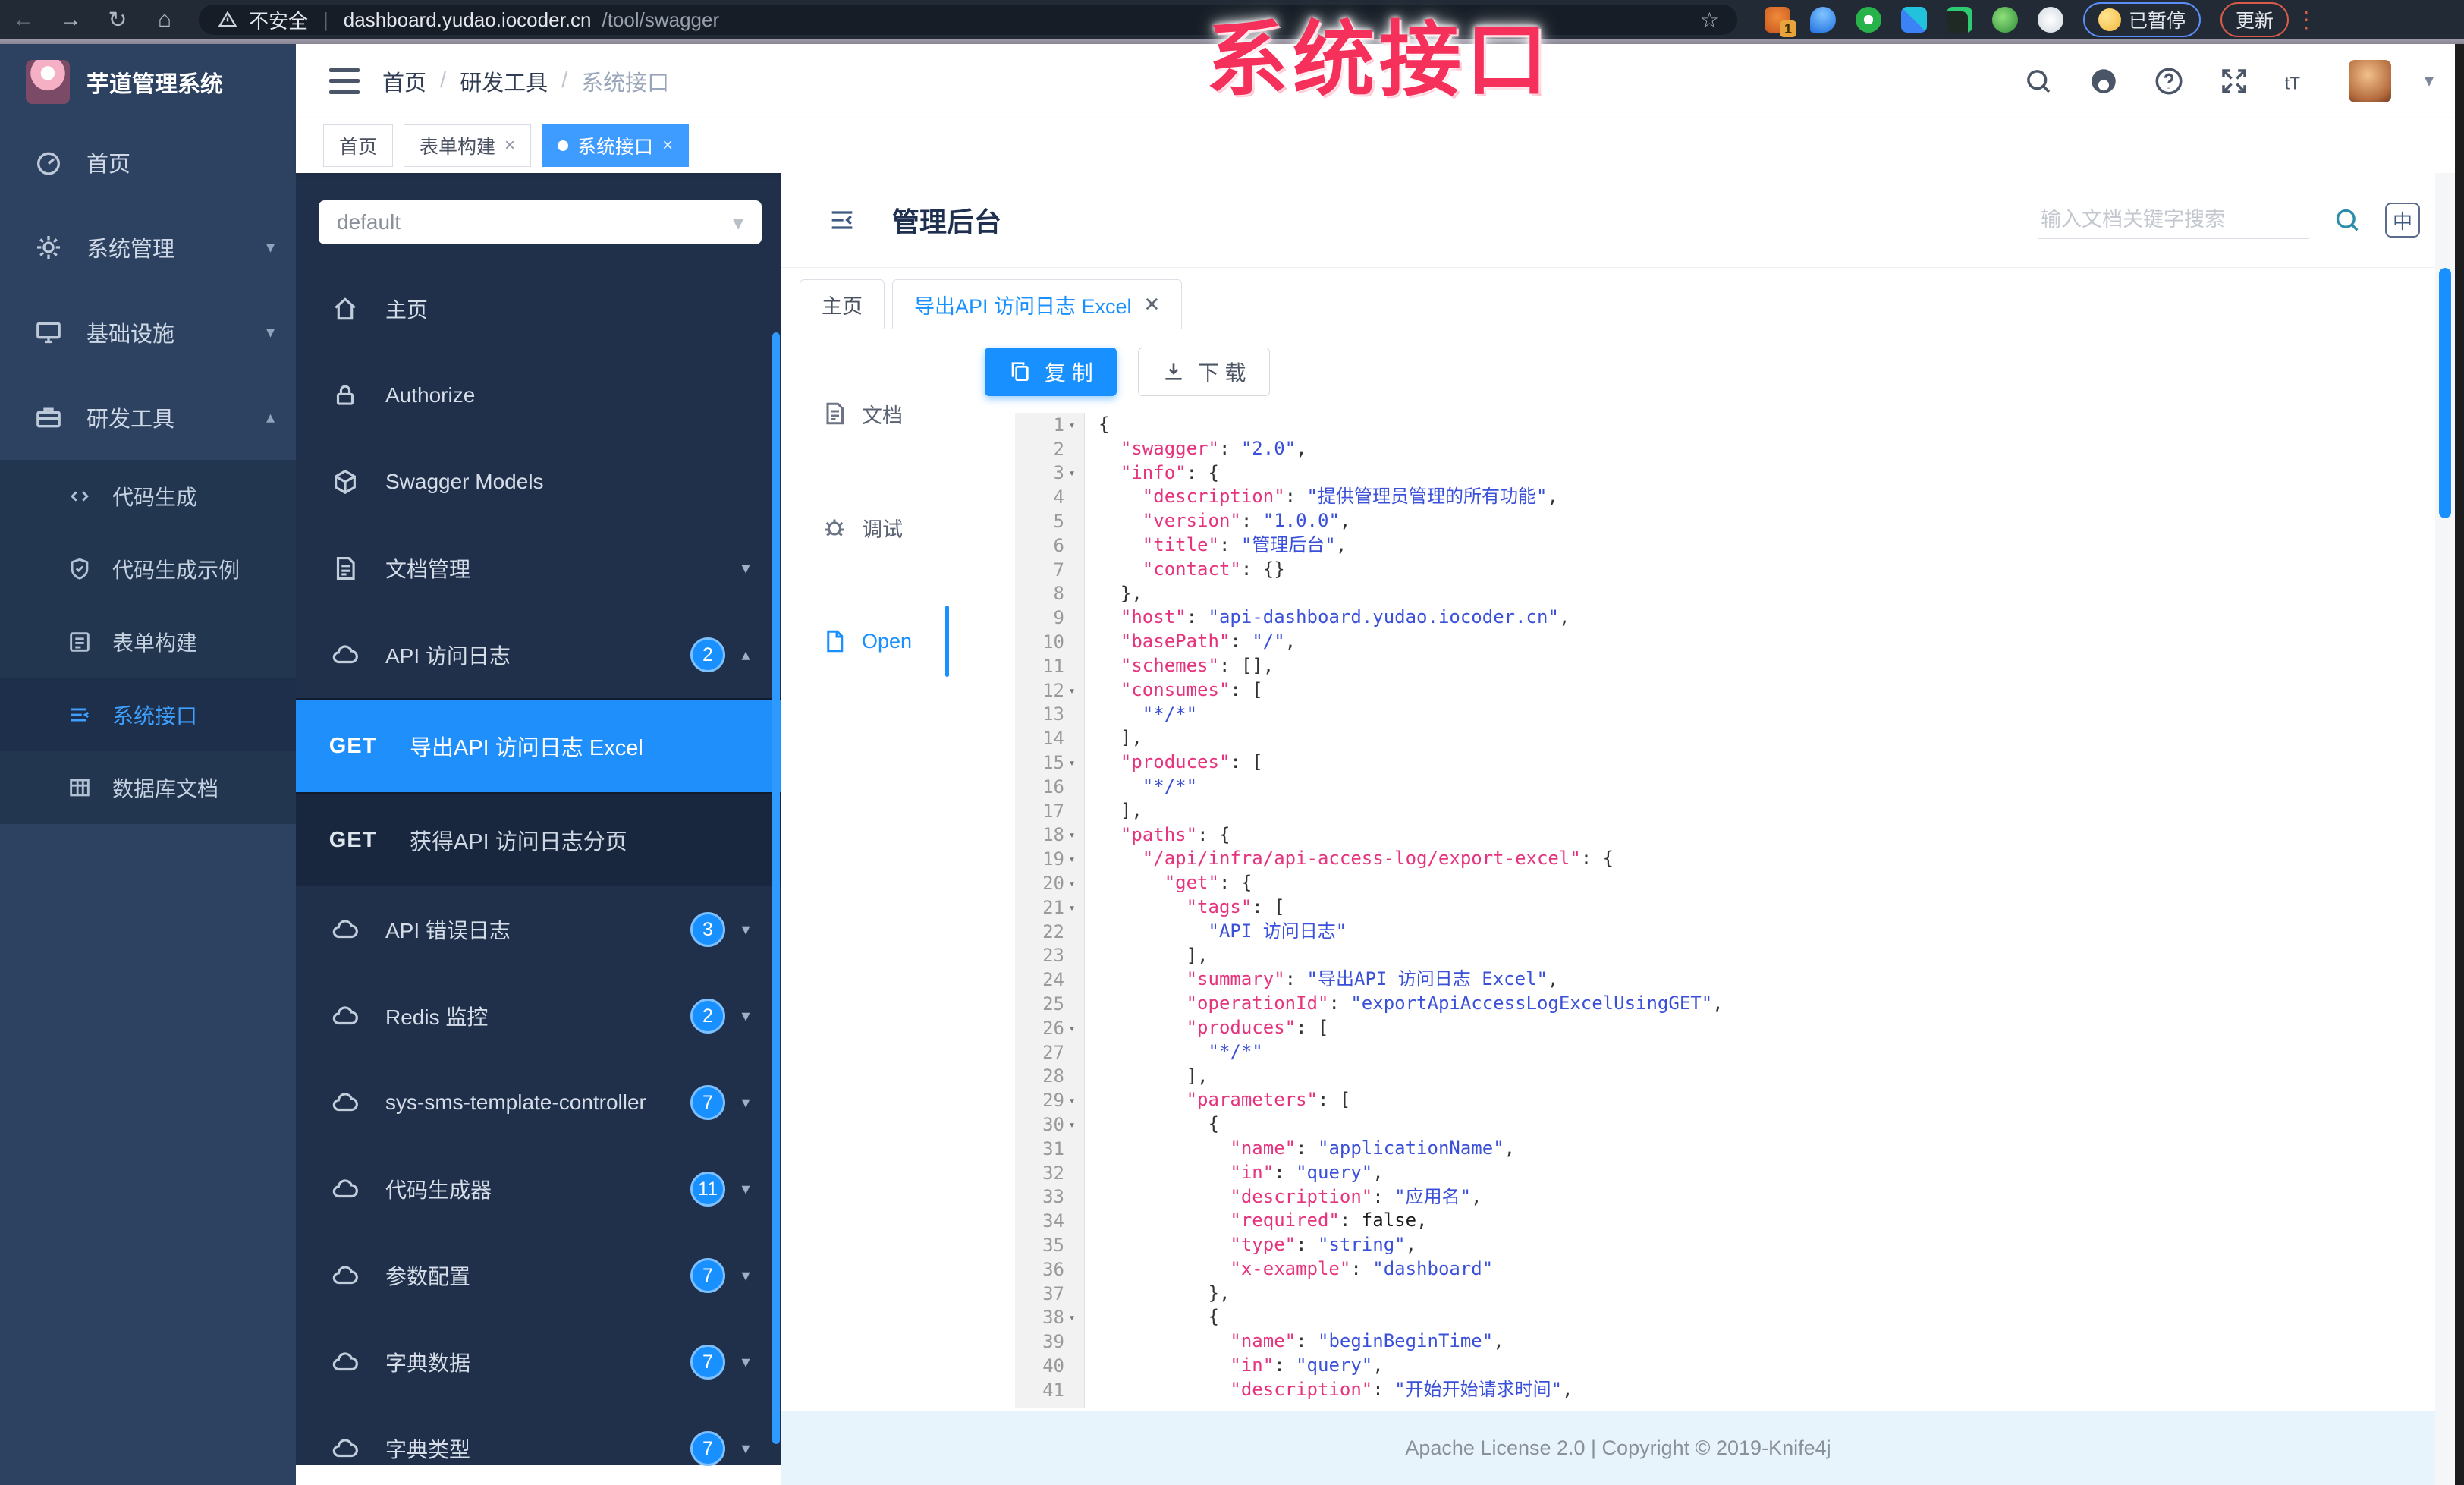 The image size is (2464, 1485). I want to click on back-icon: ←, so click(23, 20).